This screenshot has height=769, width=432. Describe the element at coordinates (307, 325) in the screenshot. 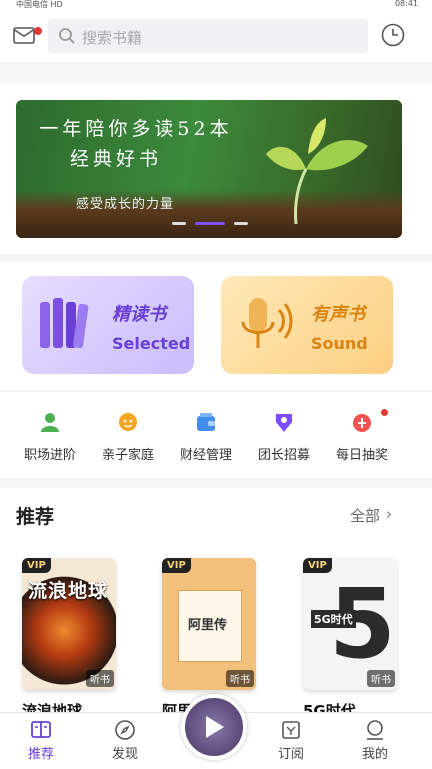

I see `audio-books-card: 有声书 Sound` at that location.